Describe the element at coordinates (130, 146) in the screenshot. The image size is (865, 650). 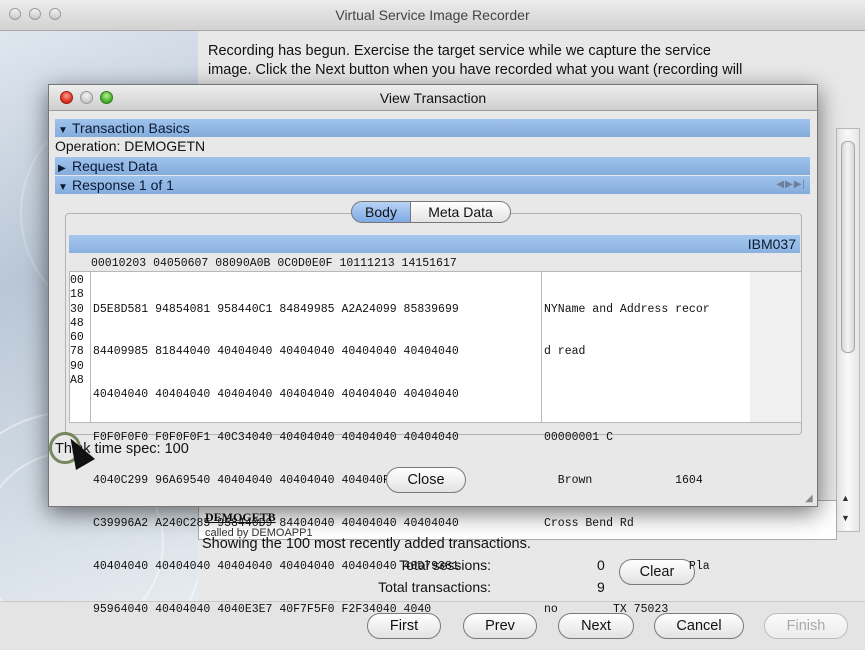
I see `operation-label: Operation: DEMOGETN` at that location.